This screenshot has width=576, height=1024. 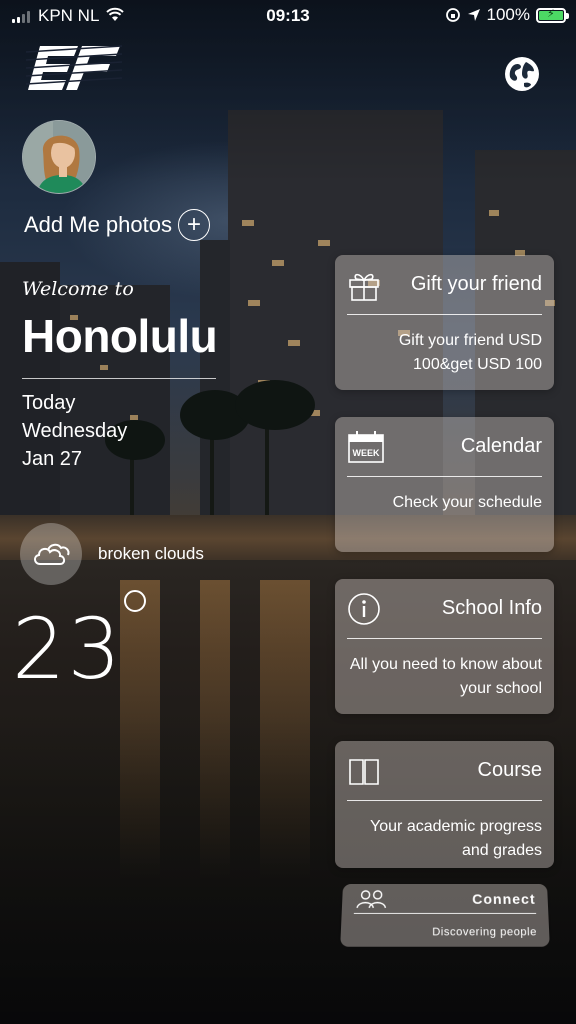 I want to click on battery-icon, so click(x=552, y=15).